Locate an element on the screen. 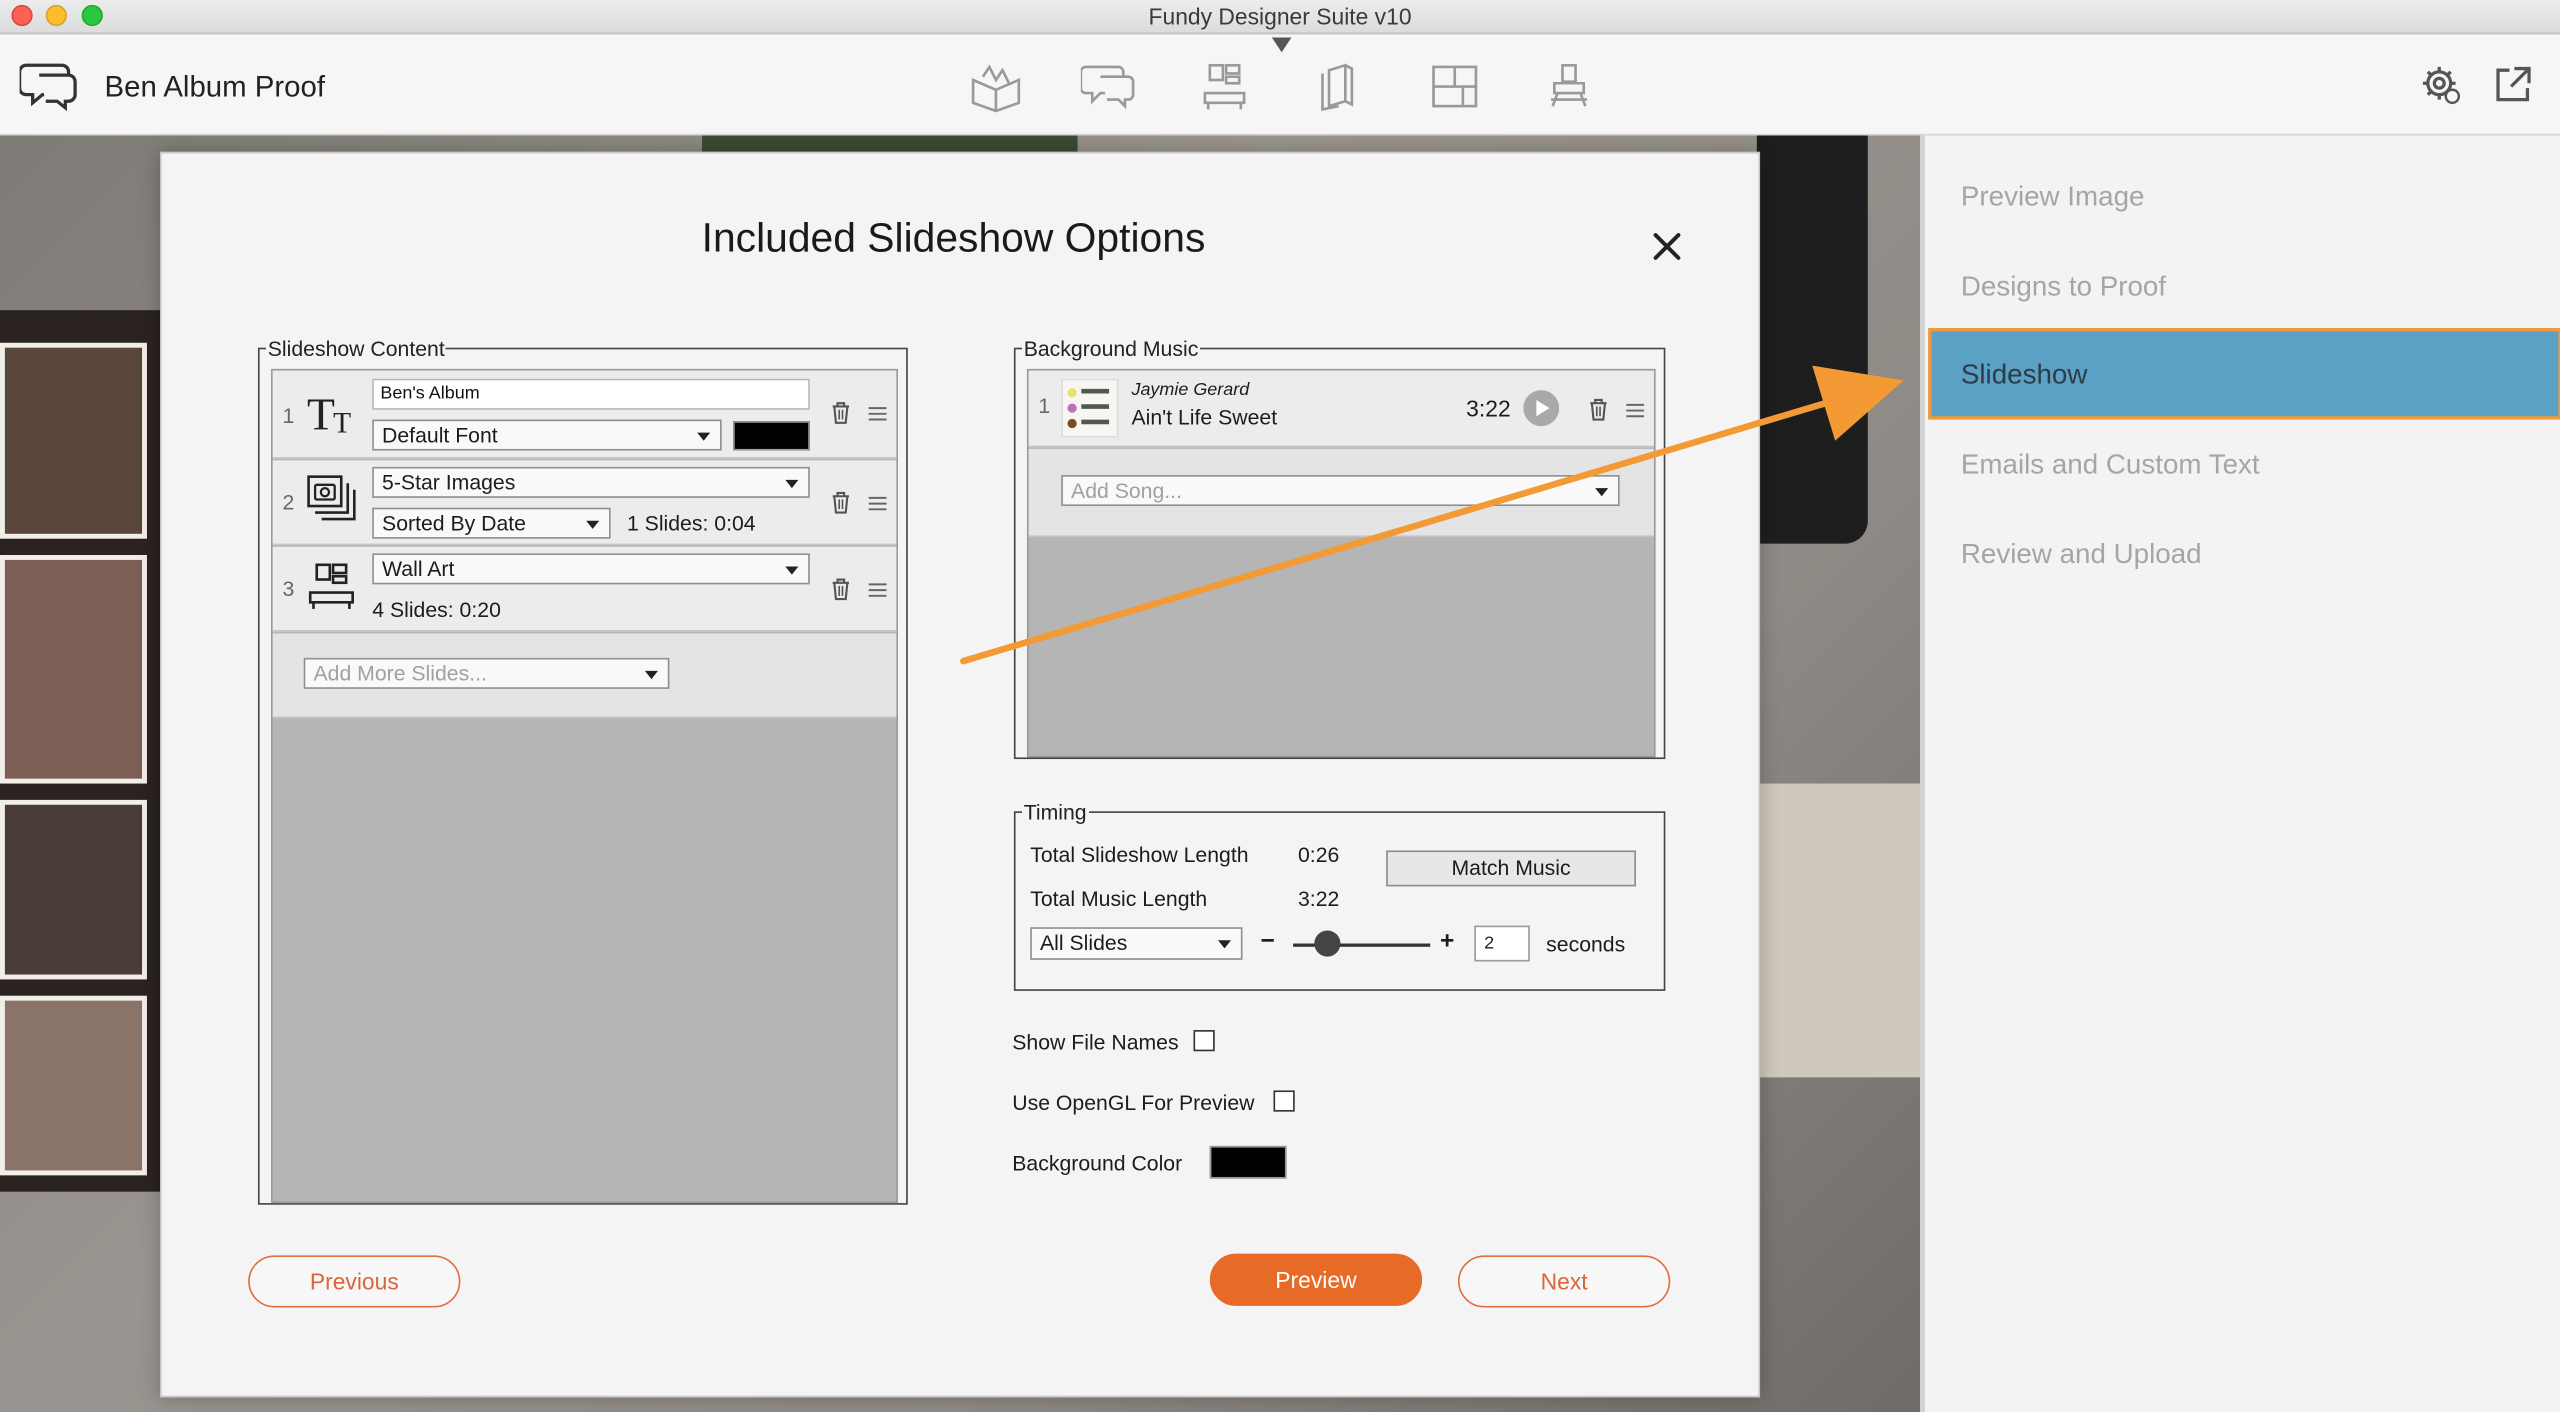 The width and height of the screenshot is (2560, 1412). image-source-select: 5-Star Images is located at coordinates (591, 482).